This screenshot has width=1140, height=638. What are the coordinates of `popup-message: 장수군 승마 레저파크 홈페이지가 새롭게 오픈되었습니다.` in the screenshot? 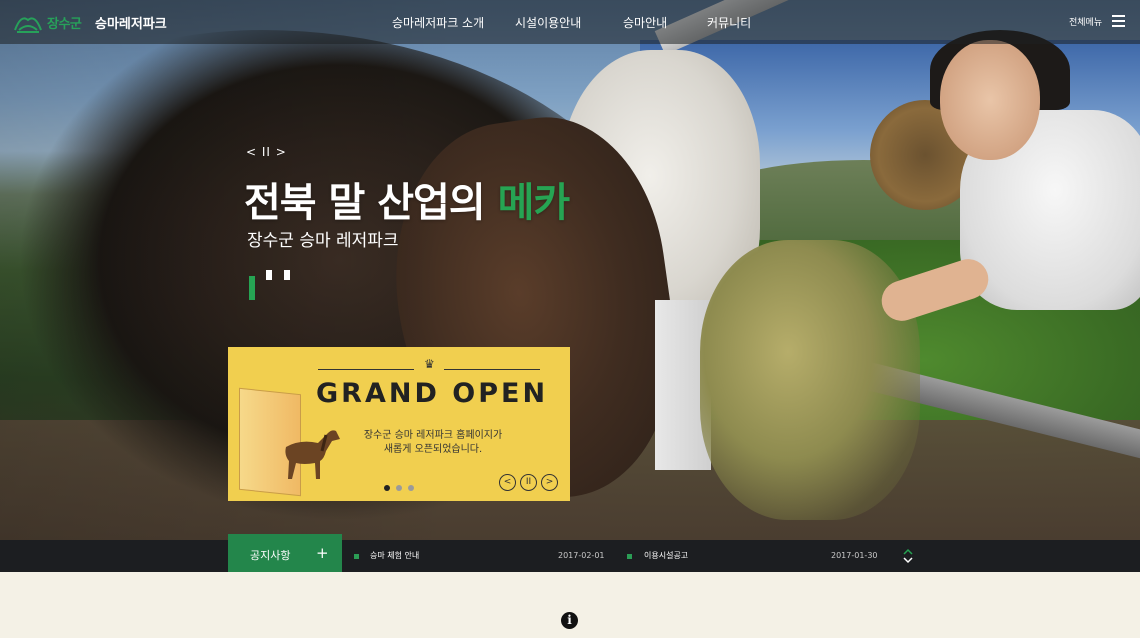 It's located at (433, 443).